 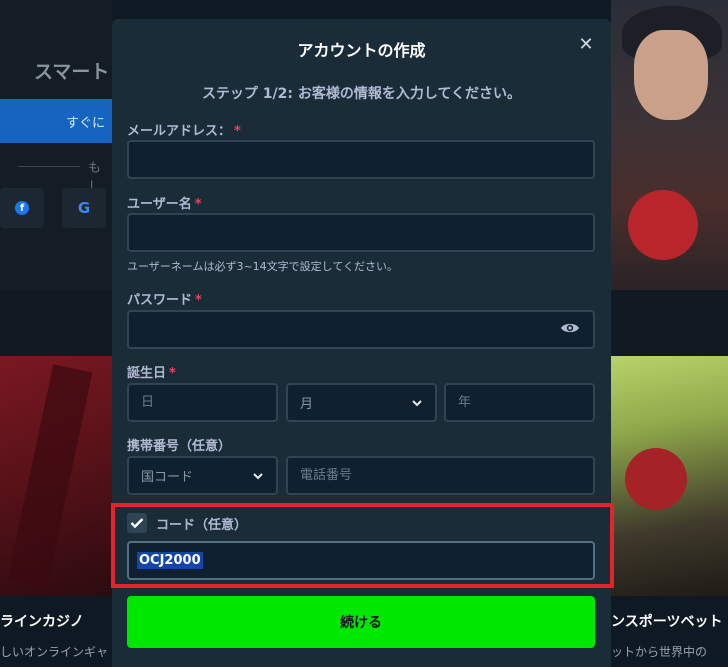 What do you see at coordinates (202, 475) in the screenshot?
I see `country-code-select: 国コード` at bounding box center [202, 475].